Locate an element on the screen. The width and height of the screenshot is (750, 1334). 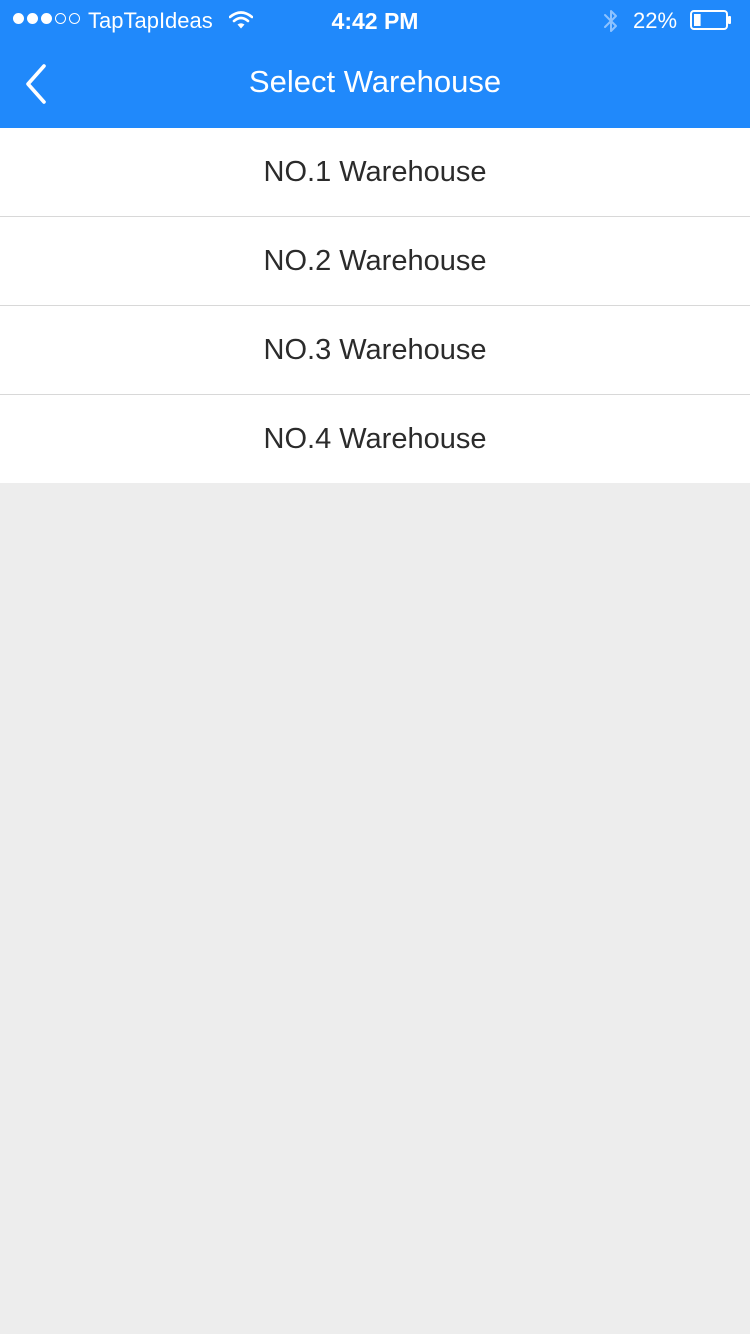
warehouse-label: NO.4 Warehouse is located at coordinates (375, 438).